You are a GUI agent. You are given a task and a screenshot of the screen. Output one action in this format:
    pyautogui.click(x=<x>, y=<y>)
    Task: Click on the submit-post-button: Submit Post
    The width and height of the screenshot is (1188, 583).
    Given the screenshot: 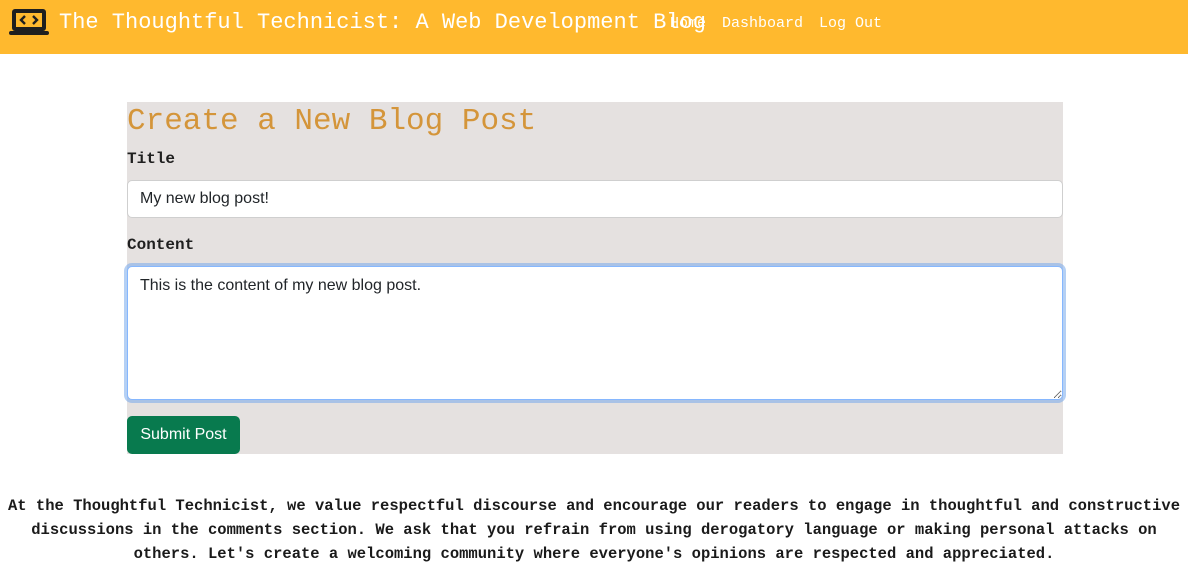 What is the action you would take?
    pyautogui.click(x=183, y=435)
    